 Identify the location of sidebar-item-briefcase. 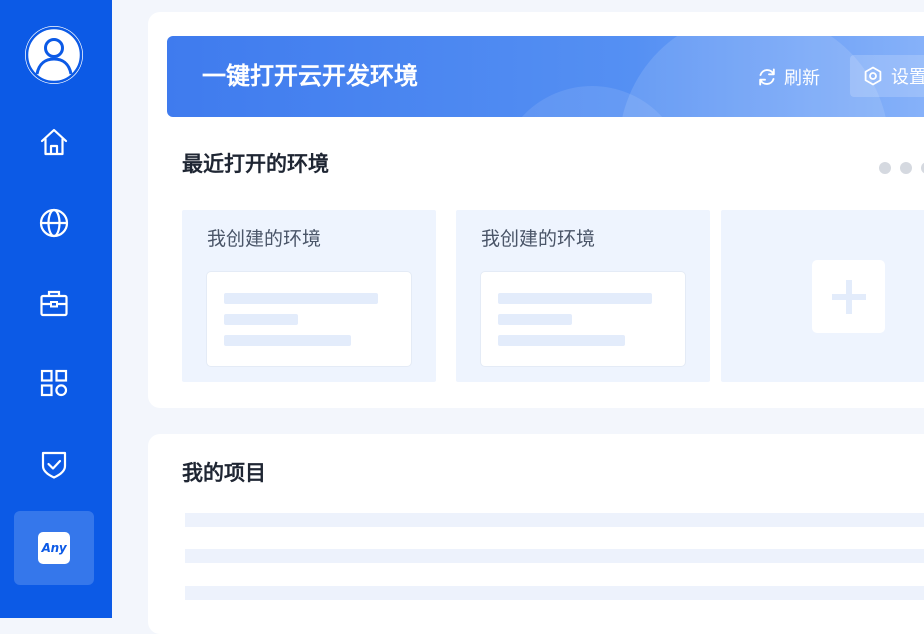
(54, 303).